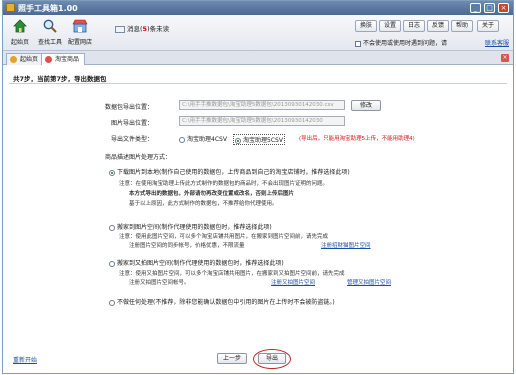  I want to click on taobao-tab-icon, so click(48, 59).